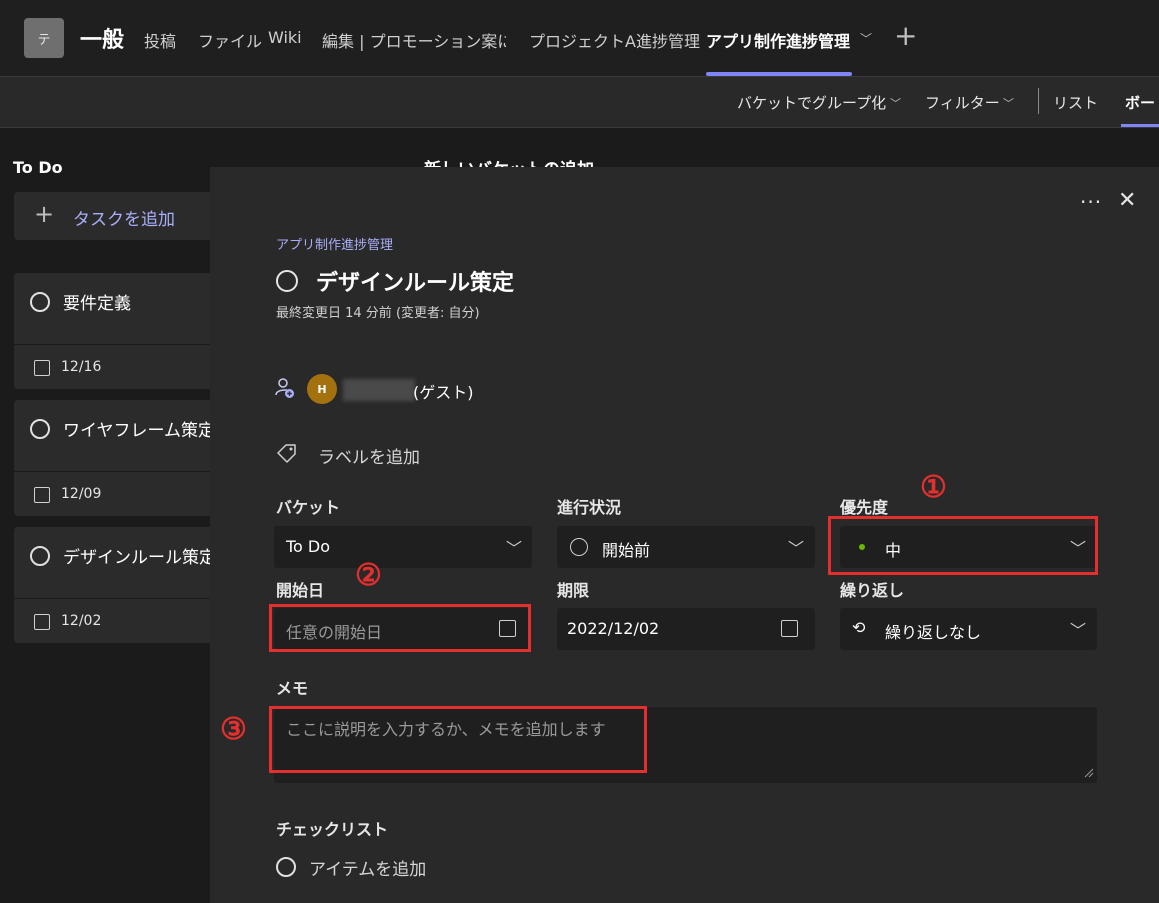 The height and width of the screenshot is (903, 1159). Describe the element at coordinates (1008, 103) in the screenshot. I see `filter-chevron-icon: ﹀` at that location.